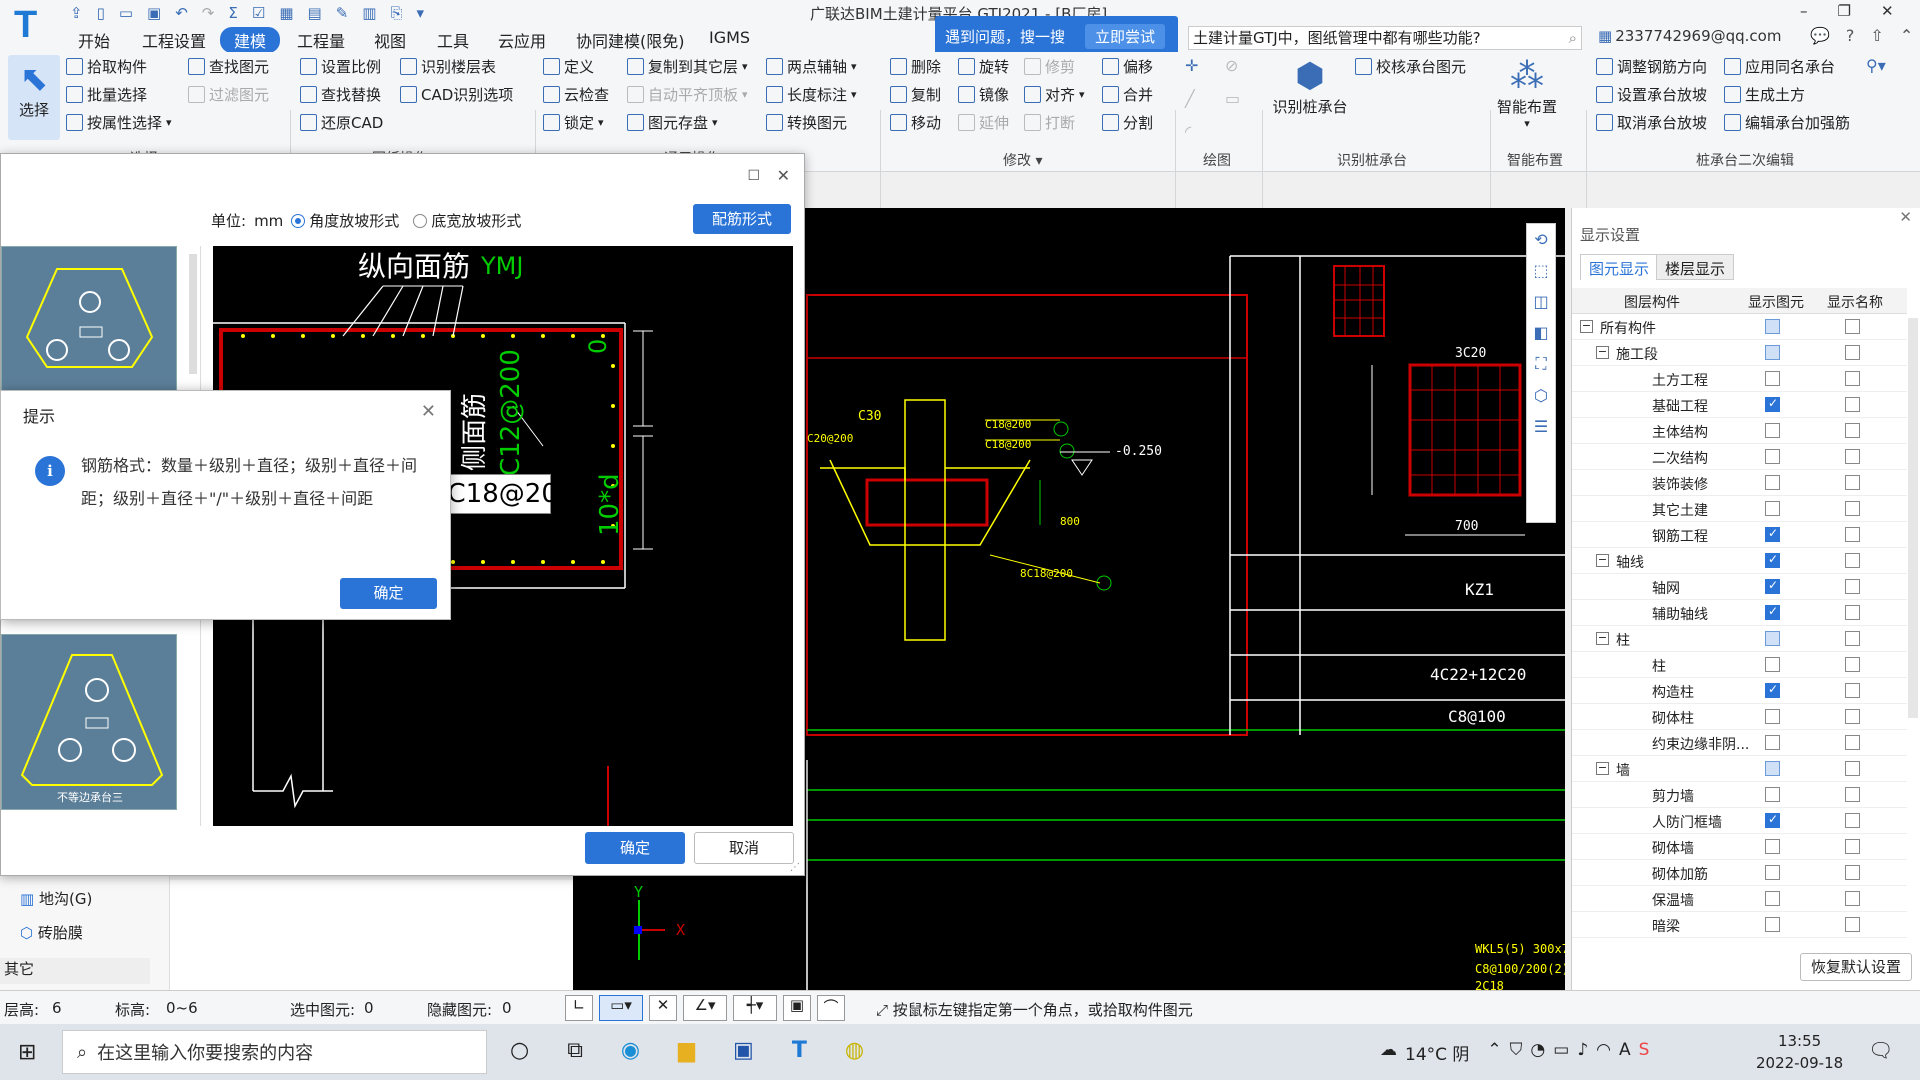  Describe the element at coordinates (575, 1050) in the screenshot. I see `task-view-icon: ⧉` at that location.